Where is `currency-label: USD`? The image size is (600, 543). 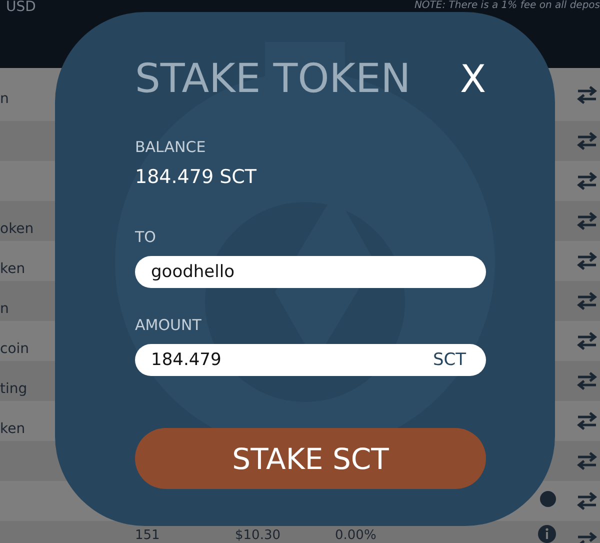 currency-label: USD is located at coordinates (21, 7).